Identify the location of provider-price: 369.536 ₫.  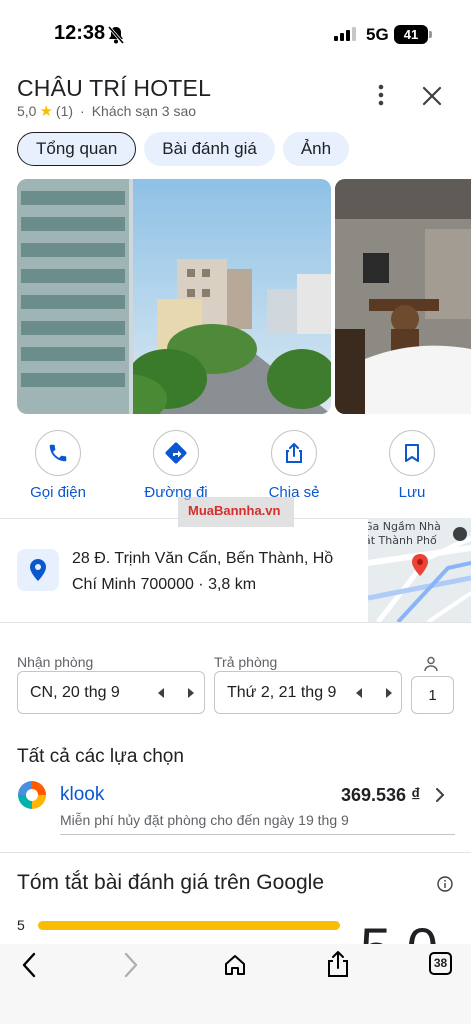
(380, 795).